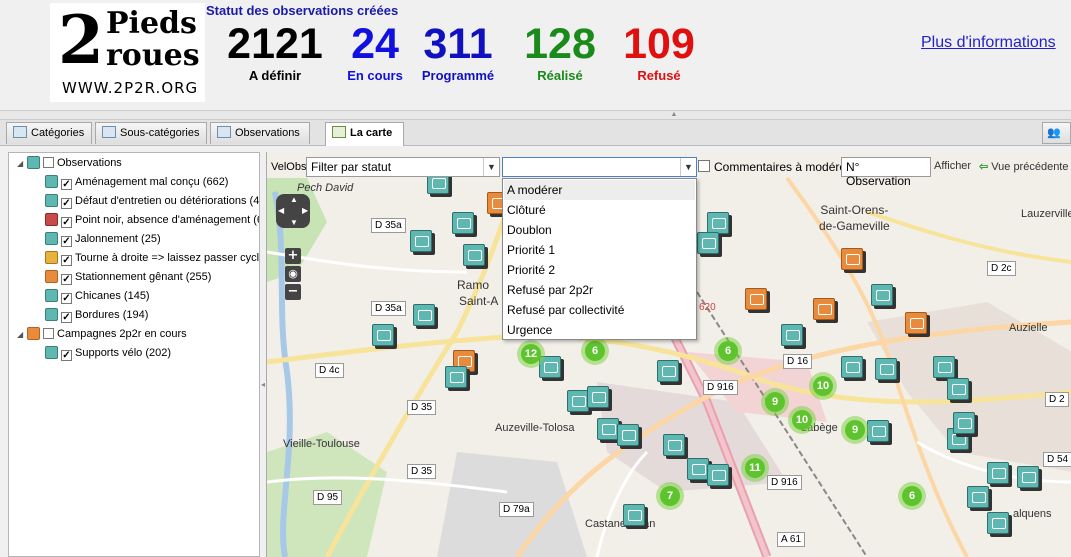  What do you see at coordinates (1023, 166) in the screenshot?
I see `previous-view-button: ⇦ Vue précédente` at bounding box center [1023, 166].